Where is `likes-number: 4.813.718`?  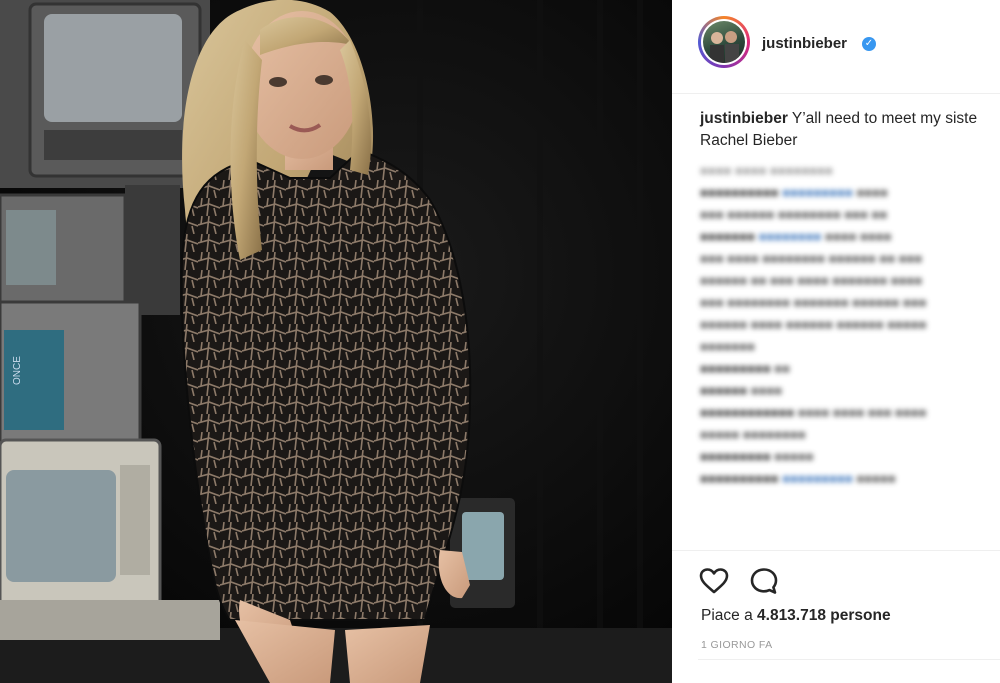 likes-number: 4.813.718 is located at coordinates (791, 615).